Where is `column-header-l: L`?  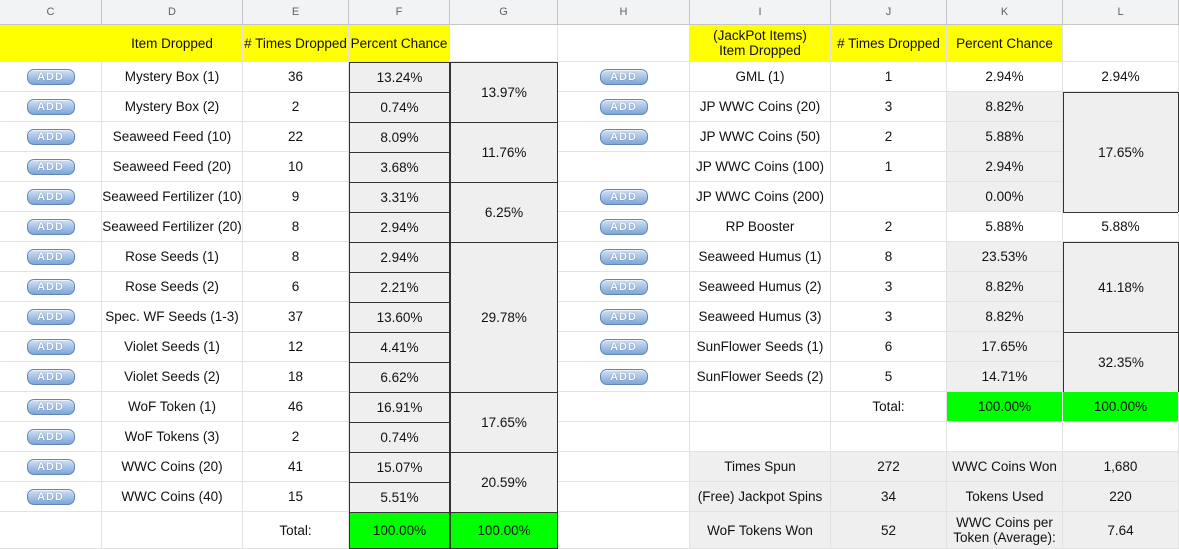
column-header-l: L is located at coordinates (1121, 12).